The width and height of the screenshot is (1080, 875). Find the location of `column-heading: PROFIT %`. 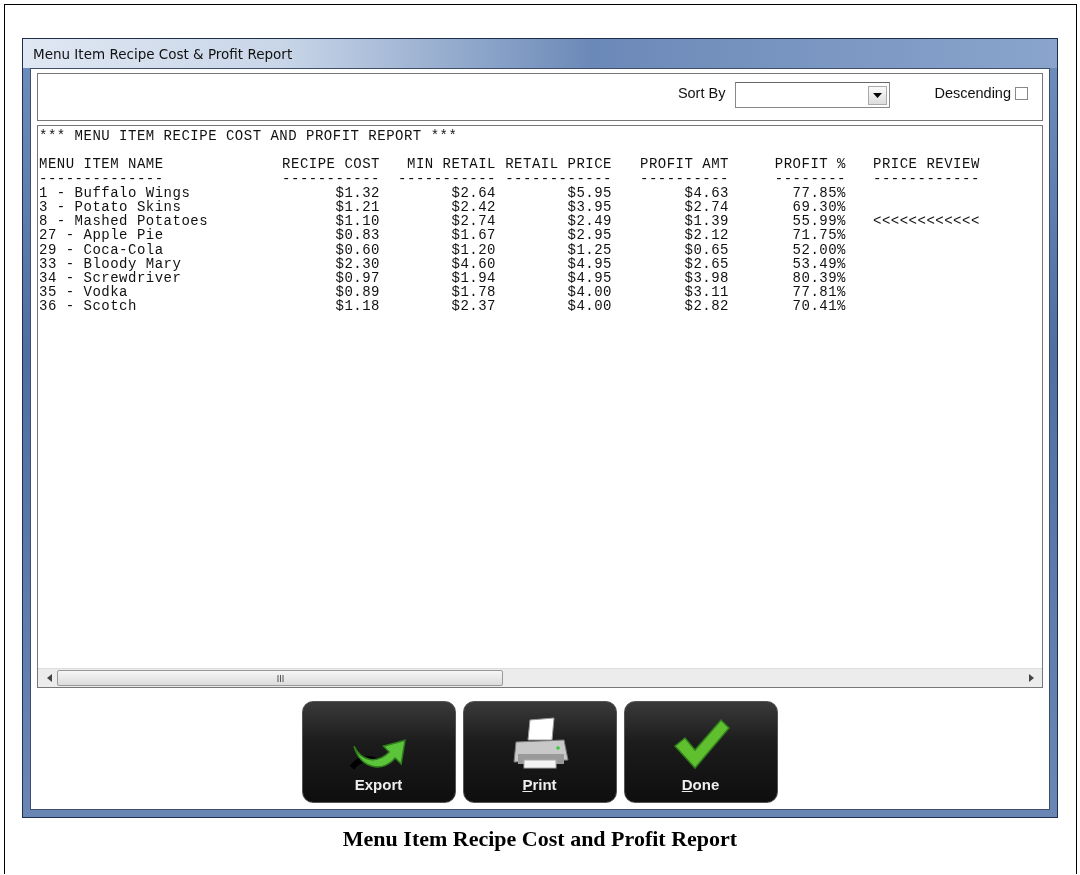

column-heading: PROFIT % is located at coordinates (809, 164).